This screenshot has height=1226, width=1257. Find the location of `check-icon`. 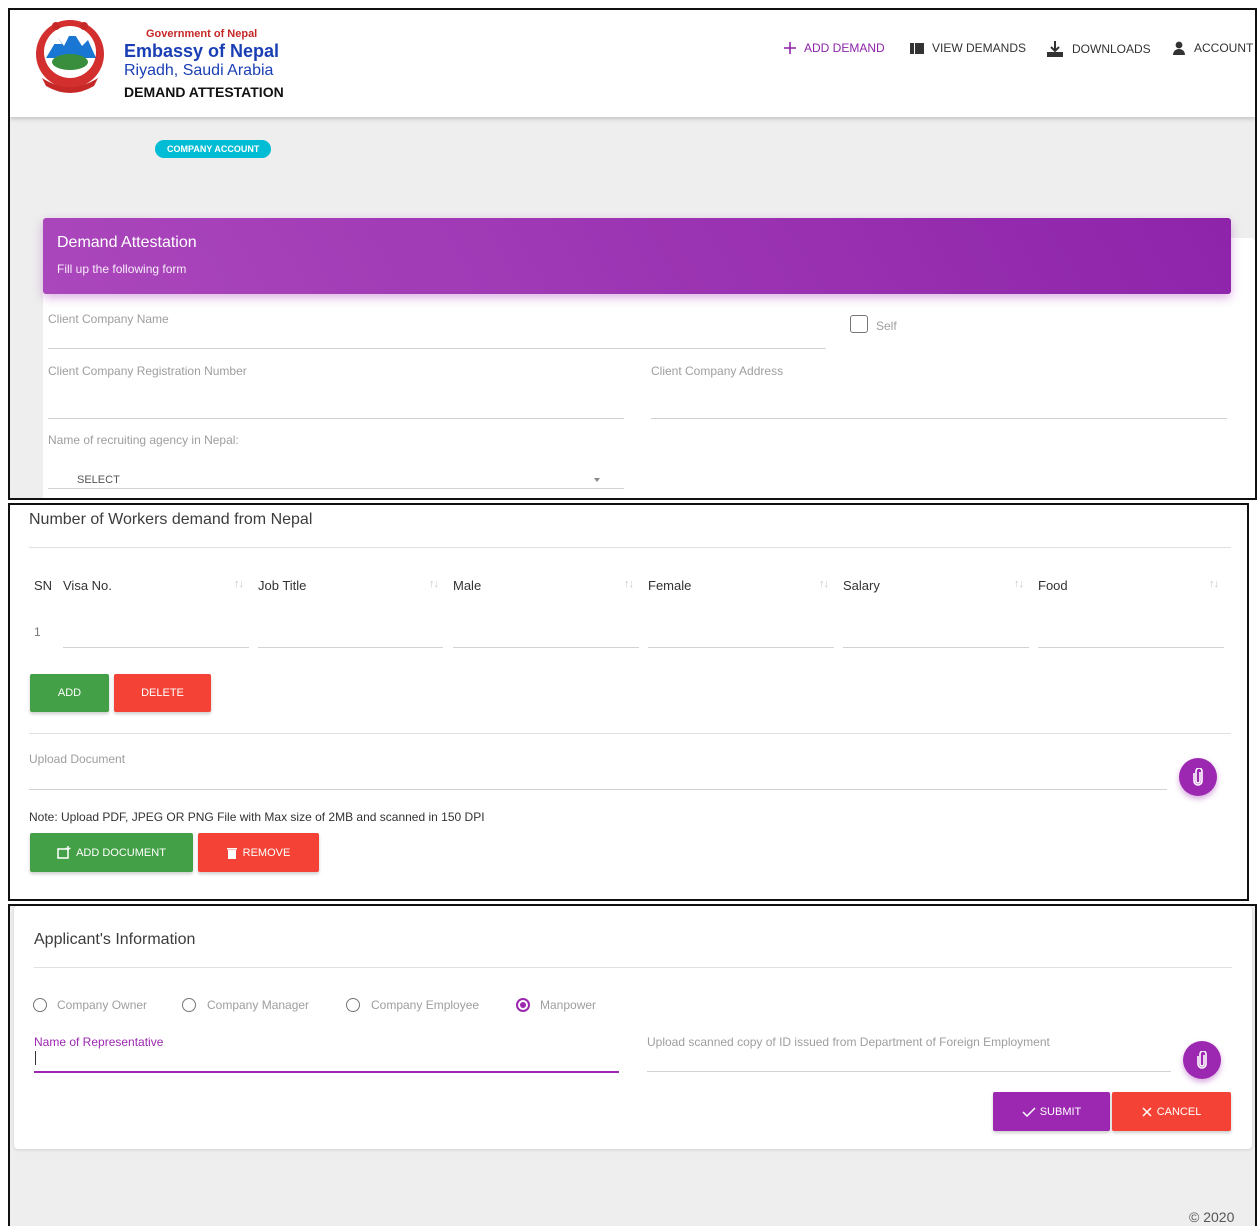

check-icon is located at coordinates (1029, 1111).